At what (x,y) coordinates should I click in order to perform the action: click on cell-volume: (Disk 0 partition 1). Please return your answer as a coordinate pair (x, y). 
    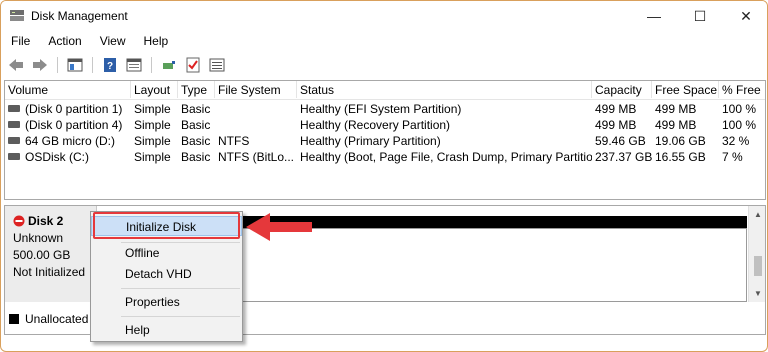
    Looking at the image, I should click on (74, 109).